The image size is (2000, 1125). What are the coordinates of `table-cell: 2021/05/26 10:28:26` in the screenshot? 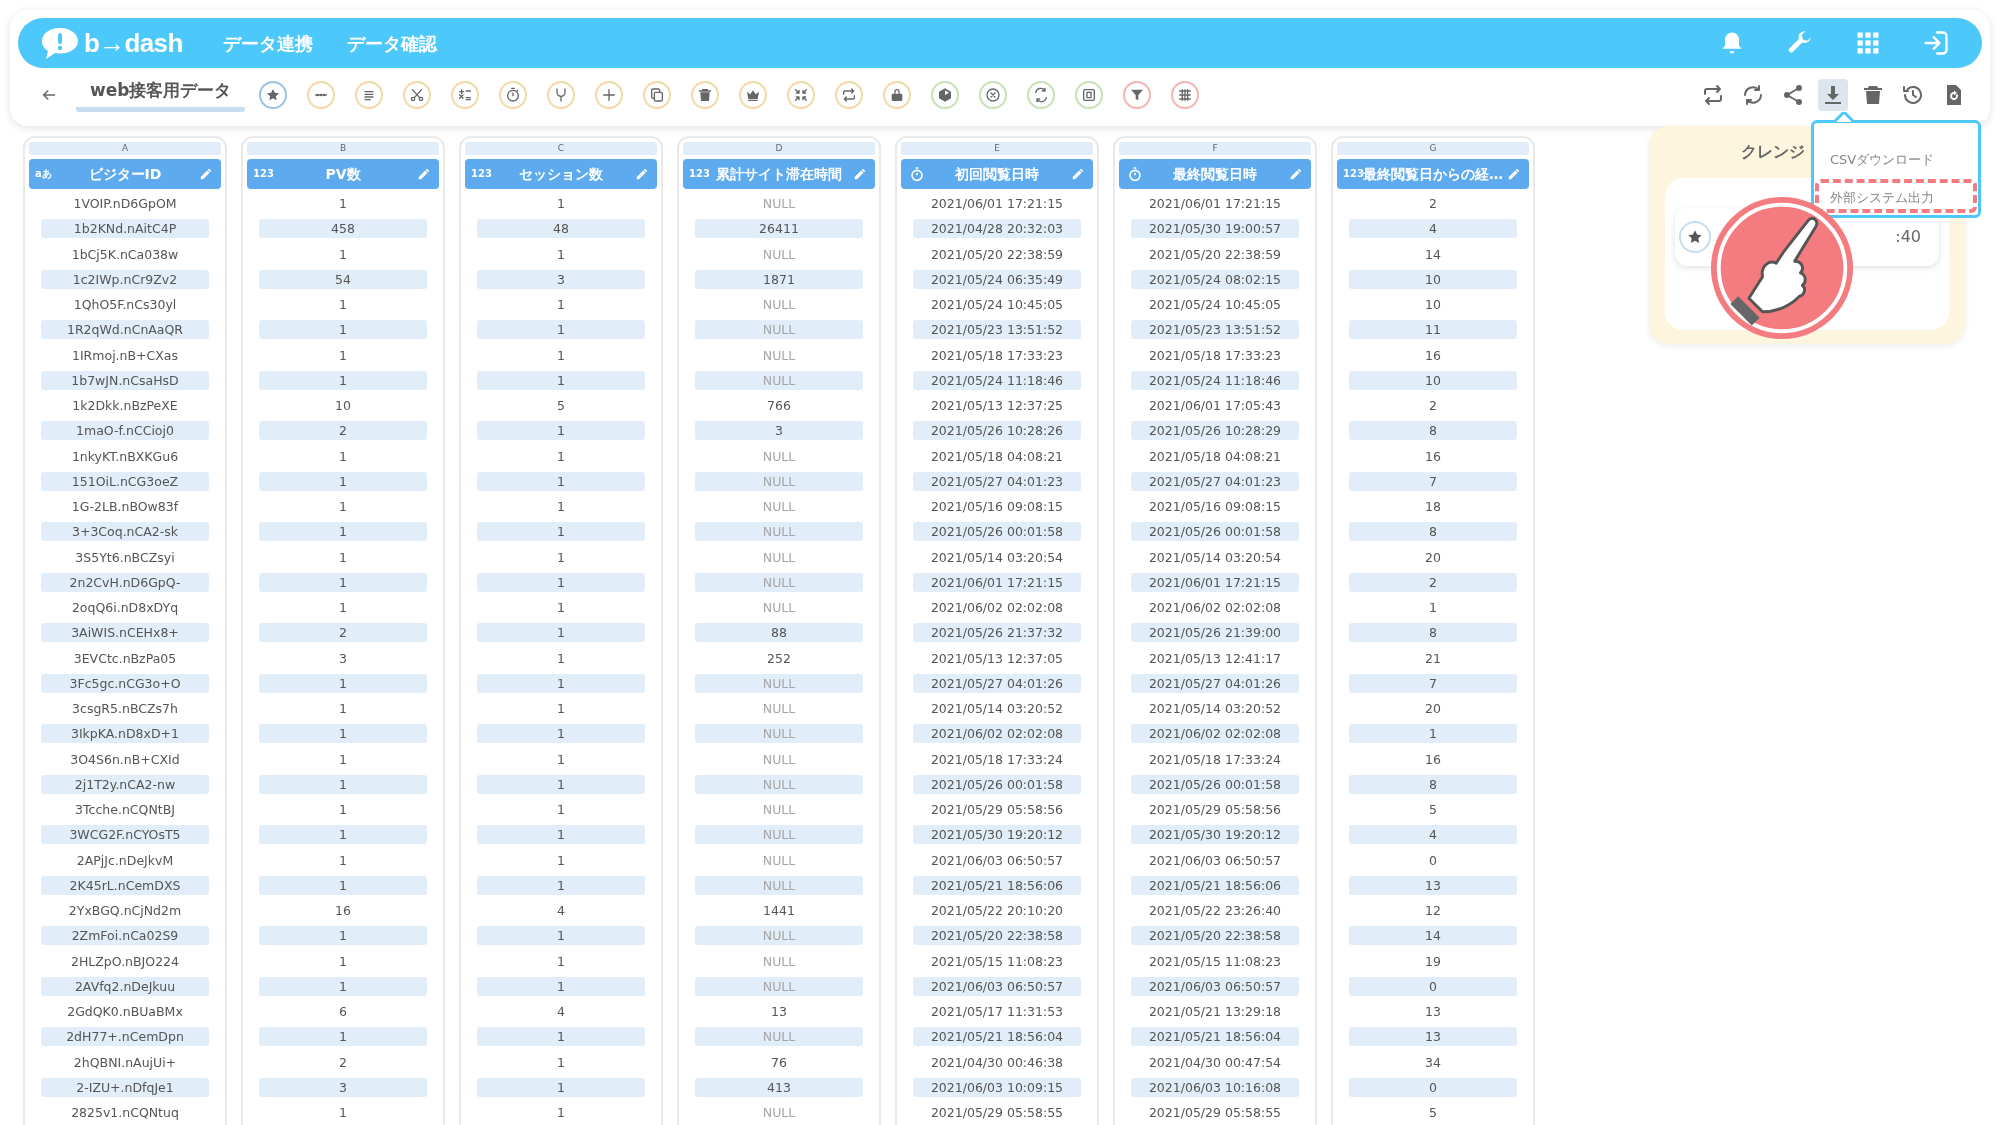 It's located at (997, 431).